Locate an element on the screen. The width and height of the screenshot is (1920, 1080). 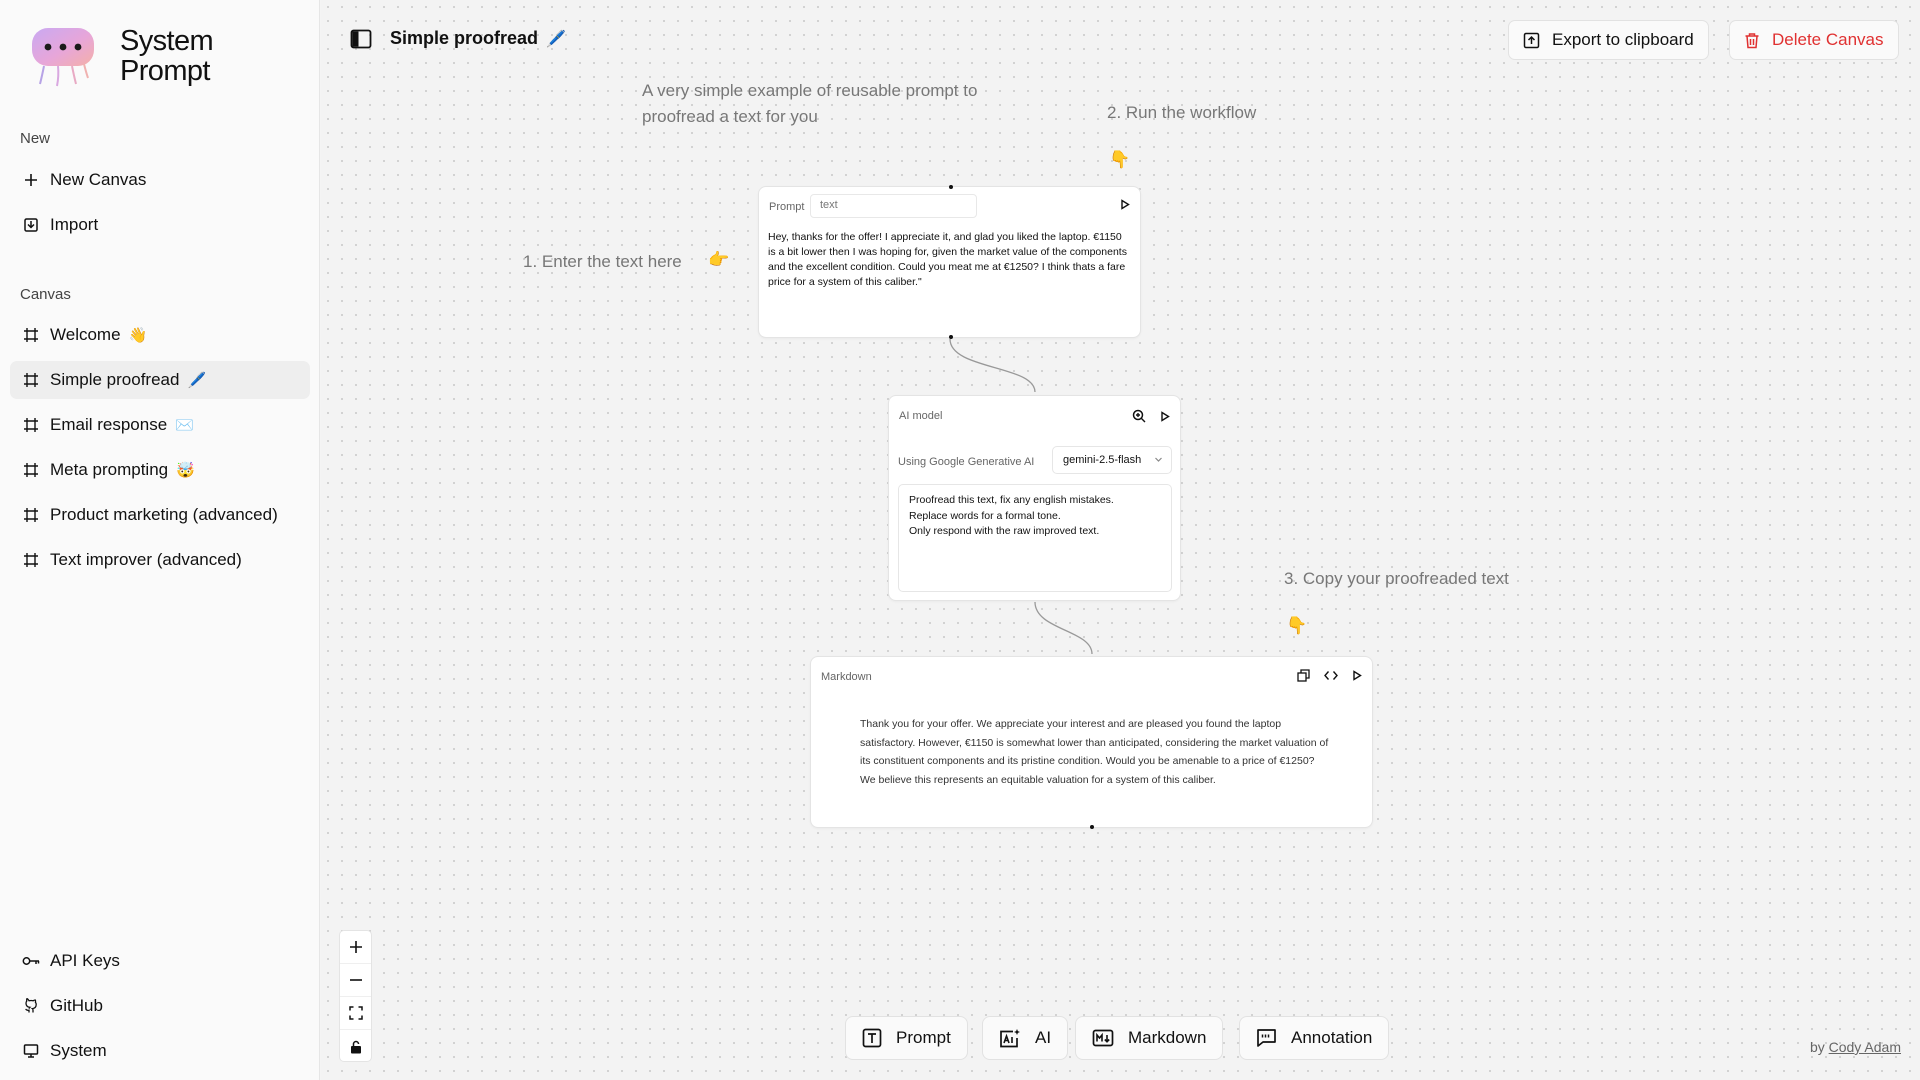
prompt-name-input: text is located at coordinates (893, 206).